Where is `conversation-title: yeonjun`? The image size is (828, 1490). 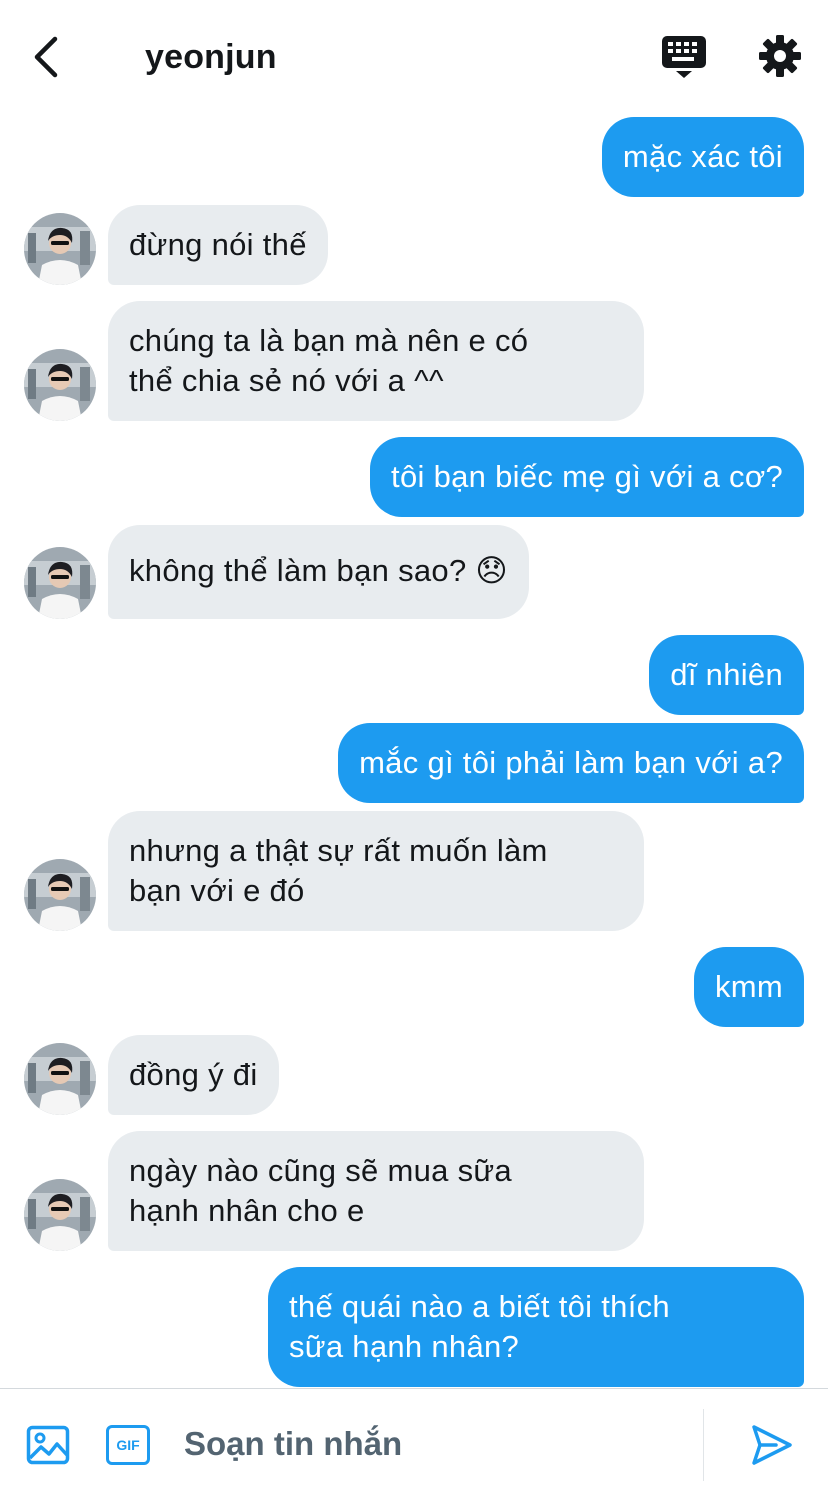 conversation-title: yeonjun is located at coordinates (211, 57).